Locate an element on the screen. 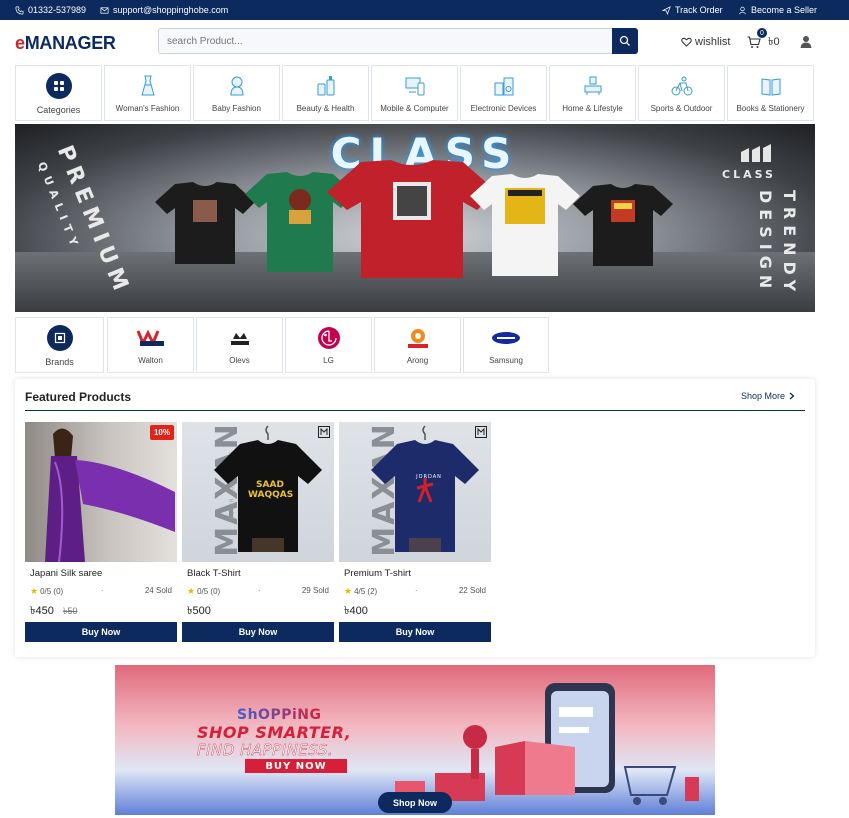 The height and width of the screenshot is (818, 849). phone-icon is located at coordinates (19, 10).